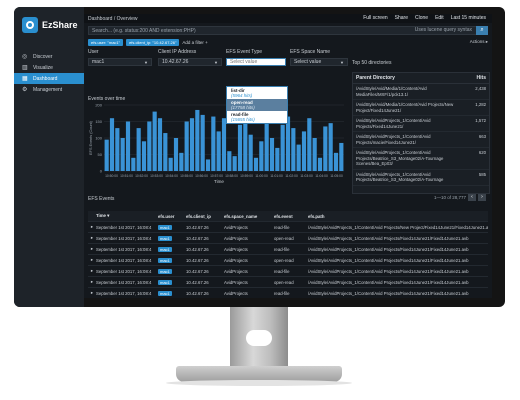 Image resolution: width=520 pixels, height=400 pixels. What do you see at coordinates (472, 197) in the screenshot?
I see `prev-page-button: ‹` at bounding box center [472, 197].